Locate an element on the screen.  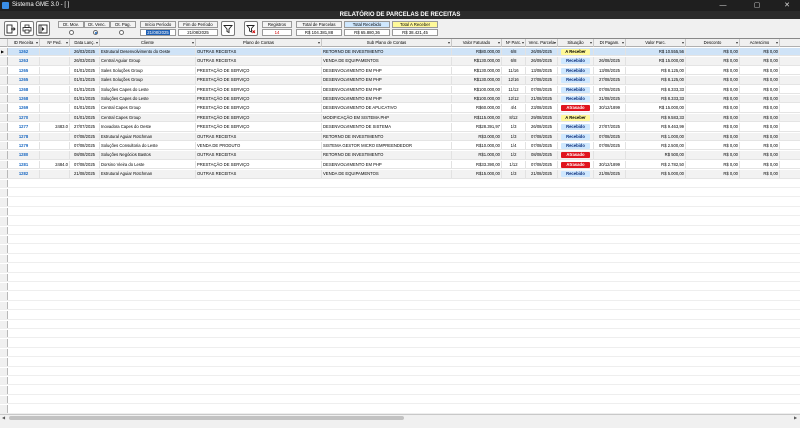
row-selector: ▶ is located at coordinates (4, 52).